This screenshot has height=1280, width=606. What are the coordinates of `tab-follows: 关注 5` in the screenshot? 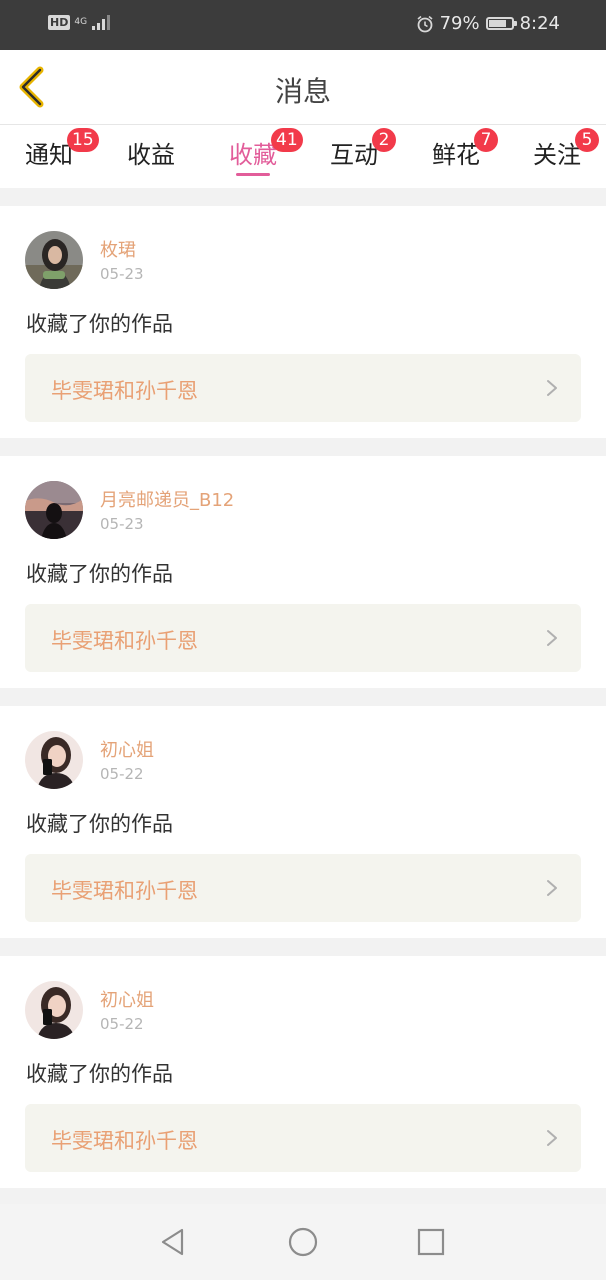 It's located at (566, 156).